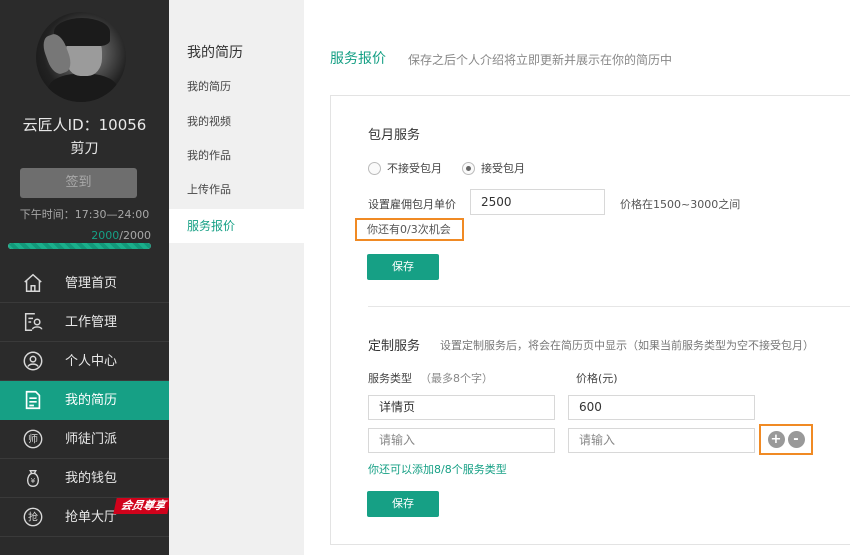 The image size is (850, 555). Describe the element at coordinates (414, 168) in the screenshot. I see `radio-label: 不接受包月` at that location.